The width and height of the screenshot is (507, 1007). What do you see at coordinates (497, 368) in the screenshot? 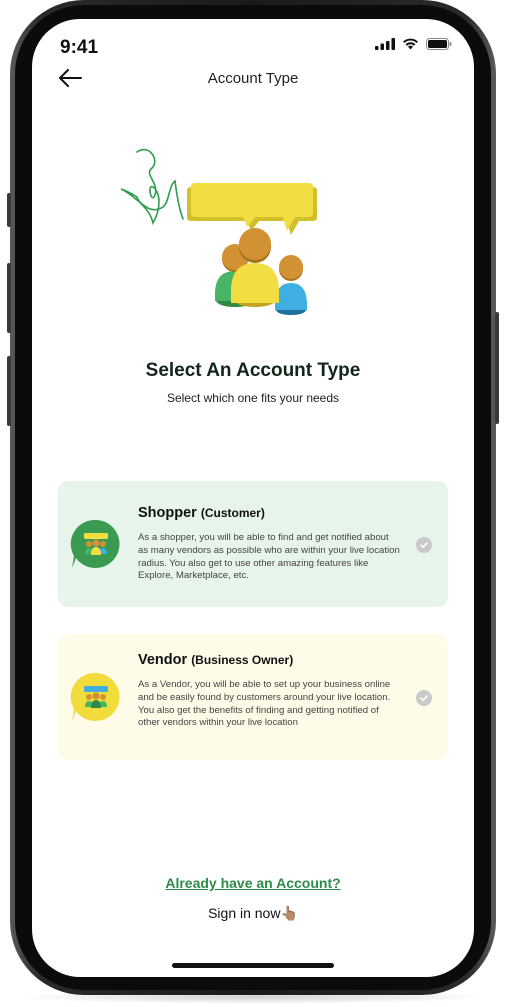
I see `power-button` at bounding box center [497, 368].